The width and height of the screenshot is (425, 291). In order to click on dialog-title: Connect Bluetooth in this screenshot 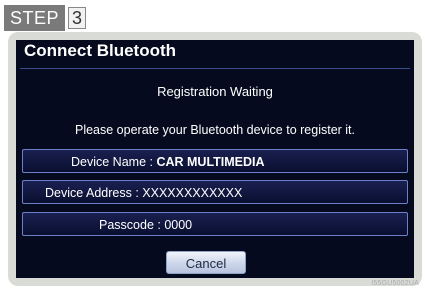, I will do `click(100, 50)`.